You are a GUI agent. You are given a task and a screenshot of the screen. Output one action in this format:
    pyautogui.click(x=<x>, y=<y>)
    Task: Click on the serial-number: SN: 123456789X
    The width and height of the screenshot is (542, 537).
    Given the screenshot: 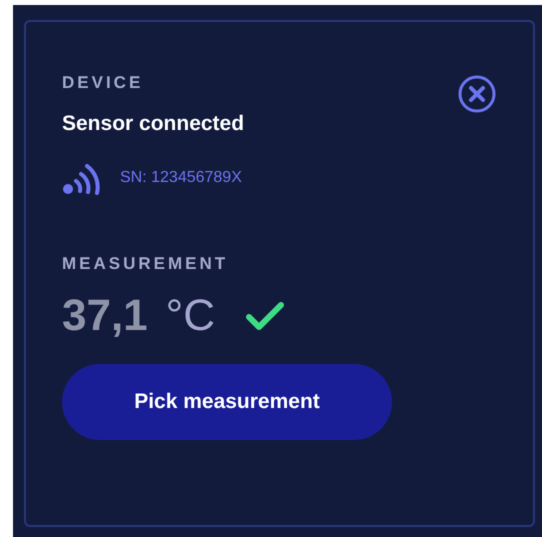 What is the action you would take?
    pyautogui.click(x=181, y=178)
    